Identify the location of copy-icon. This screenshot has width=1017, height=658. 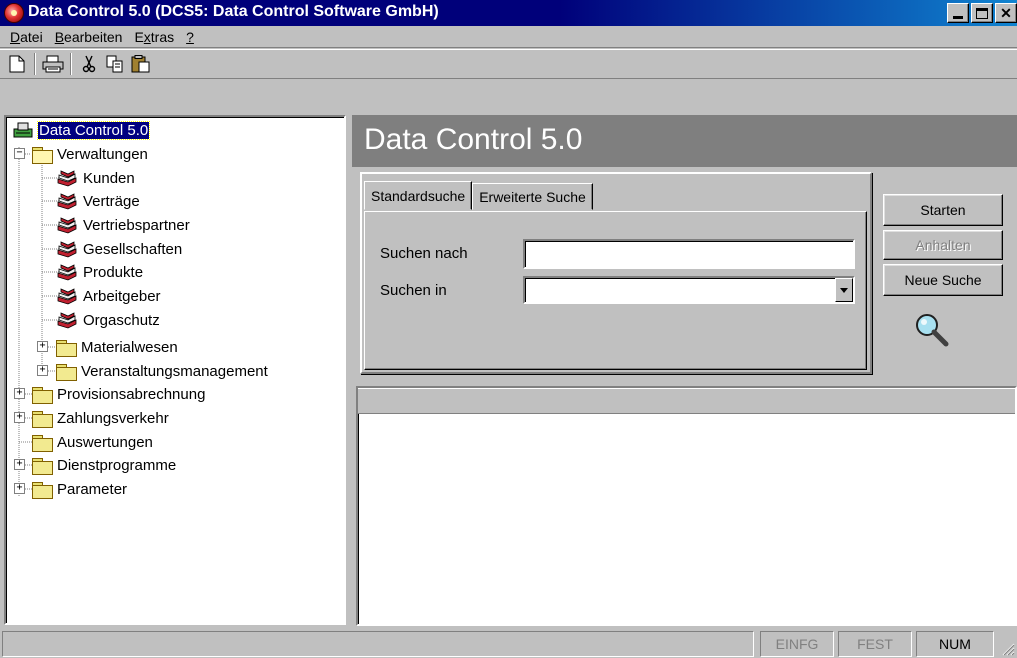
(114, 64).